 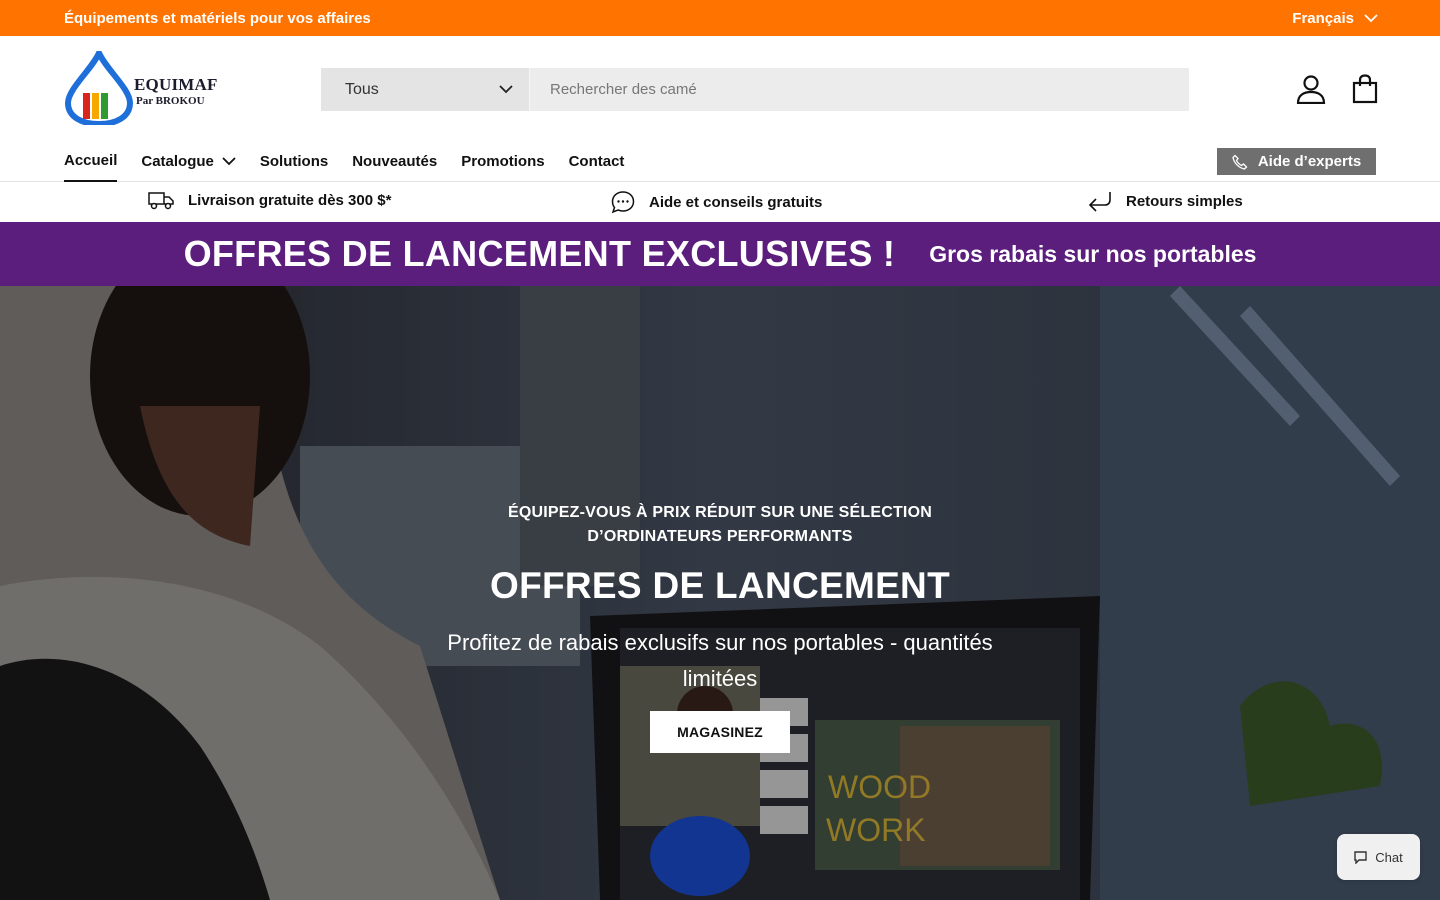 What do you see at coordinates (362, 89) in the screenshot?
I see `search-category-label: Tous` at bounding box center [362, 89].